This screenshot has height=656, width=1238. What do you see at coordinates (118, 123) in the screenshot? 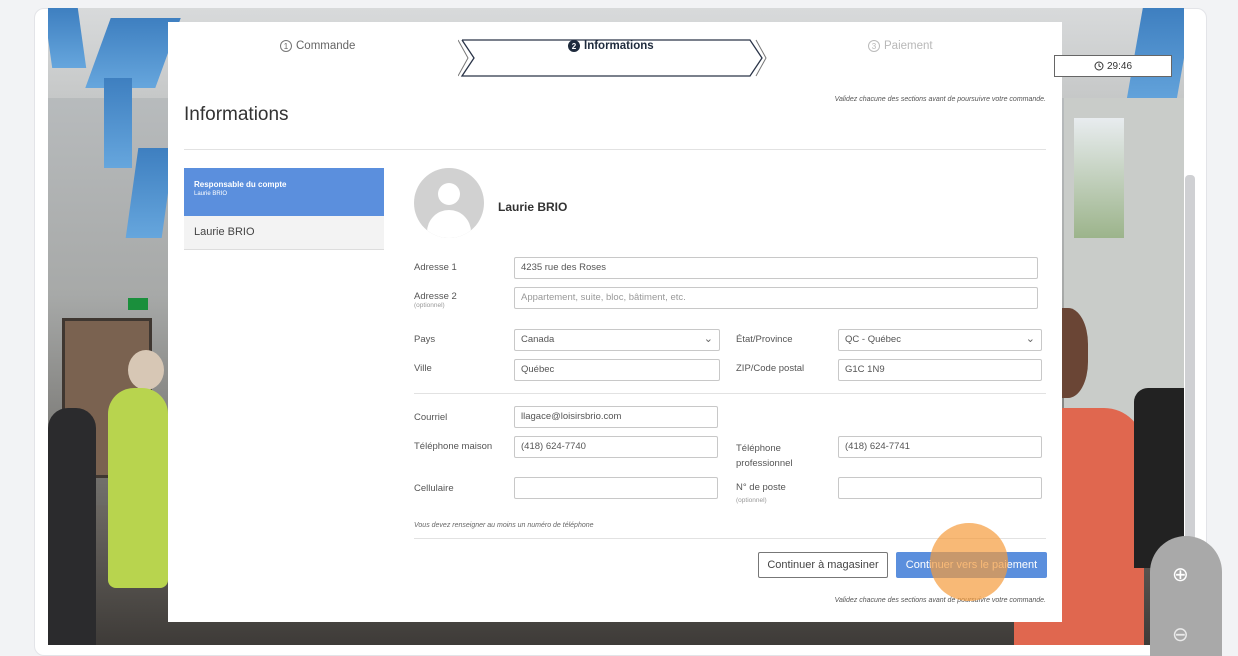
I see `drape` at bounding box center [118, 123].